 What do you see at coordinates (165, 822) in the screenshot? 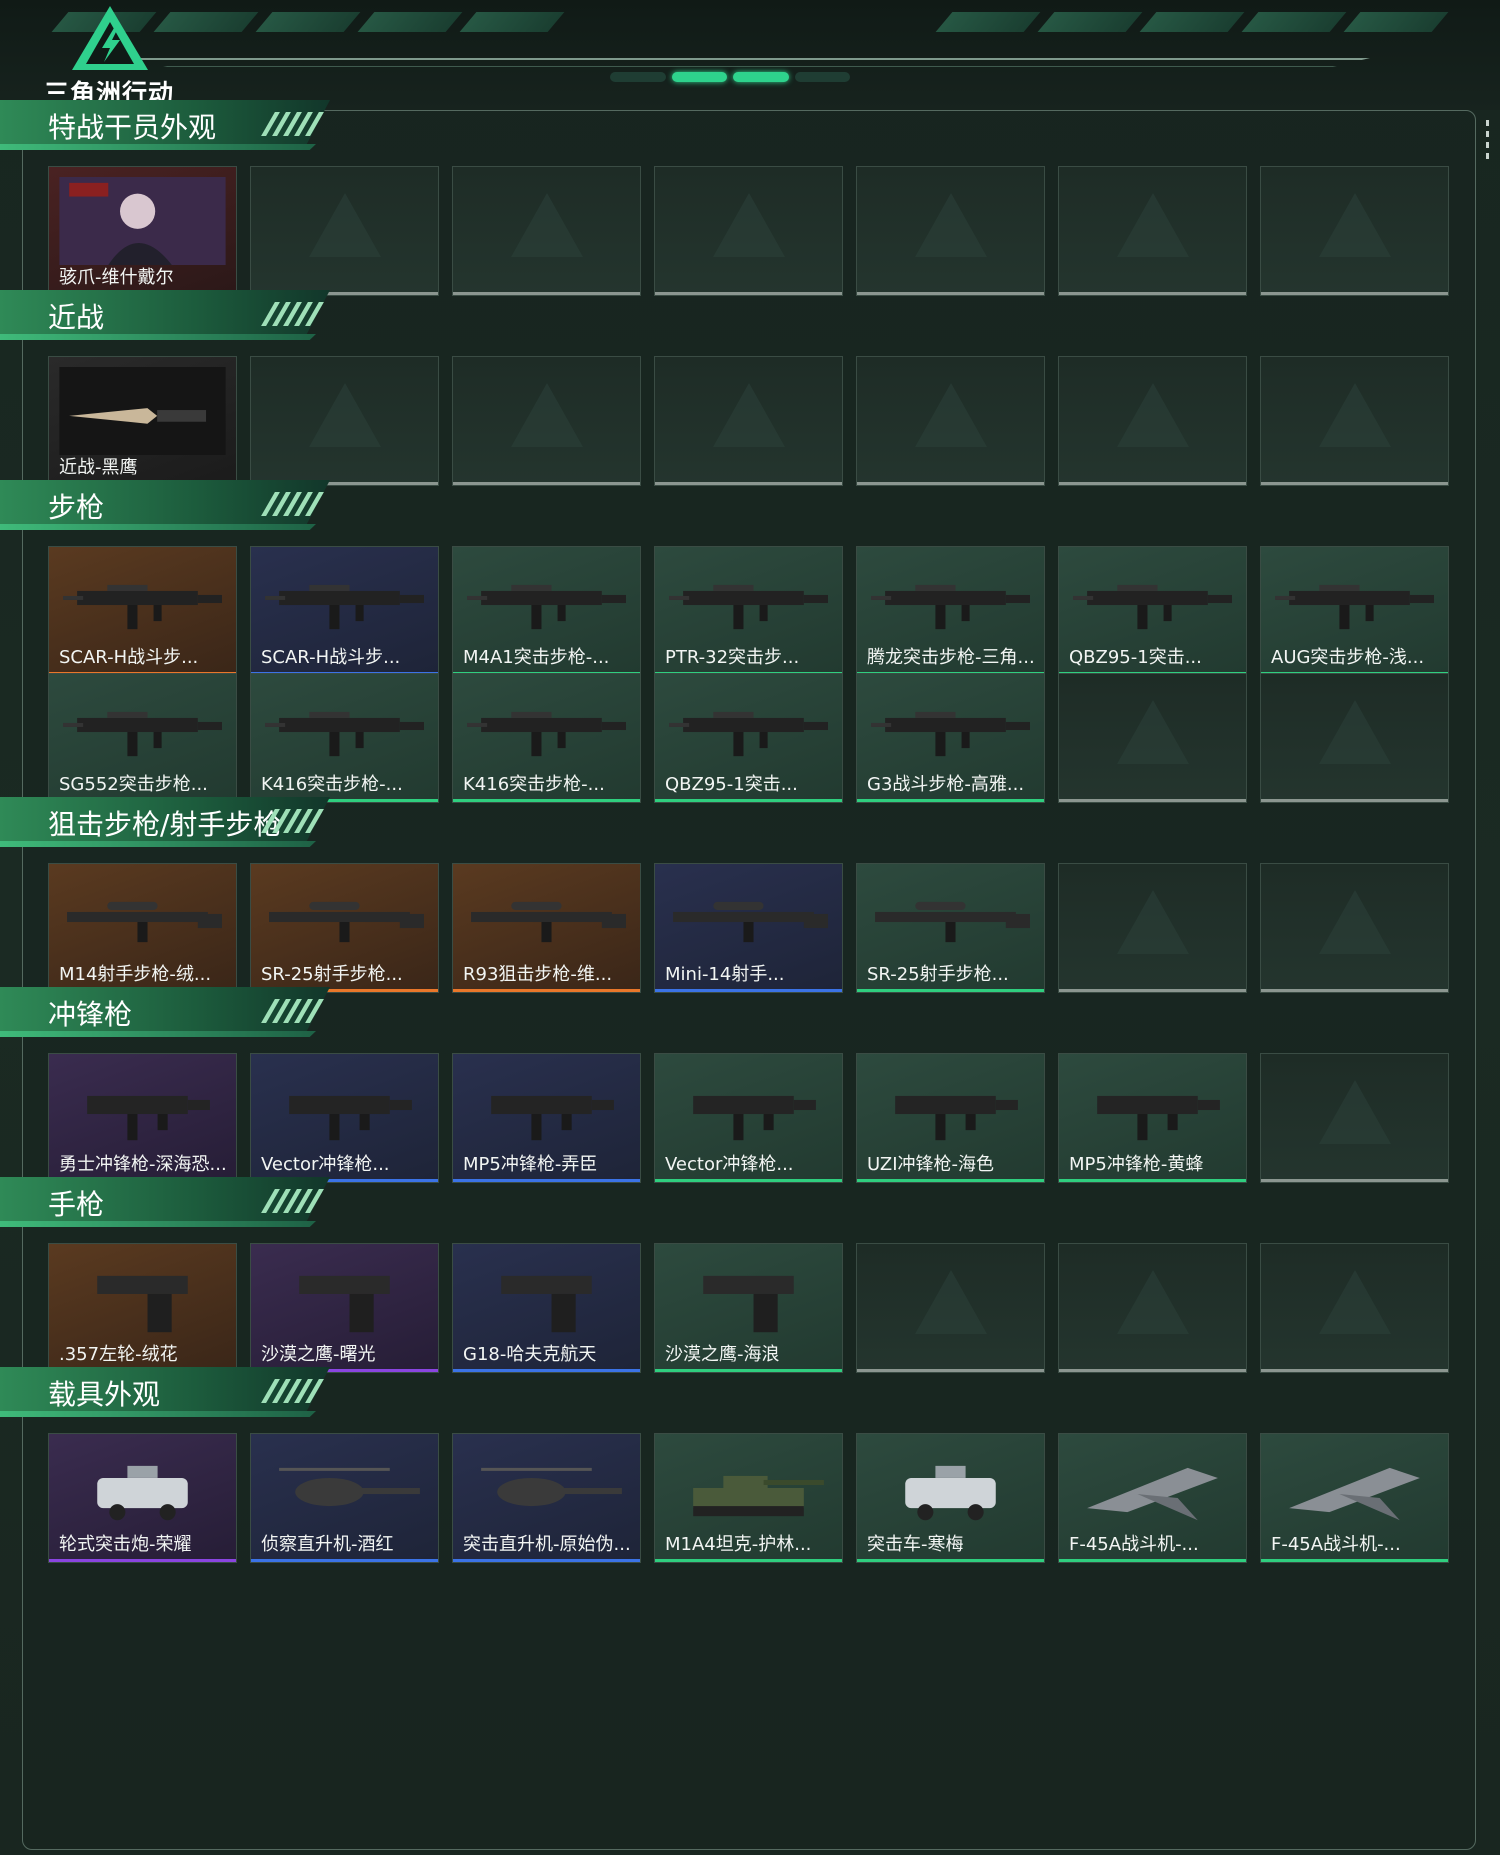
I see `section-header: 狙击步枪/射手步枪` at bounding box center [165, 822].